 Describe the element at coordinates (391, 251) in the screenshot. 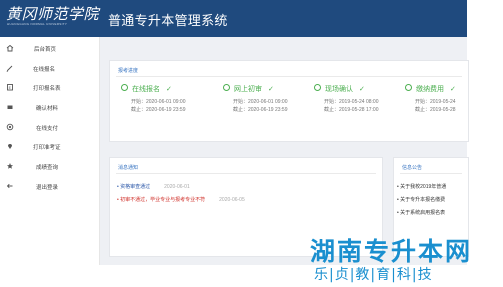

I see `watermark-logo: 湖南专升本网` at that location.